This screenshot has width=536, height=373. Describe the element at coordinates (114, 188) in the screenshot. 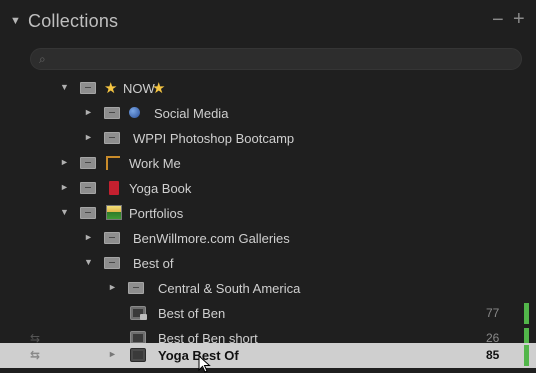

I see `book-icon` at that location.